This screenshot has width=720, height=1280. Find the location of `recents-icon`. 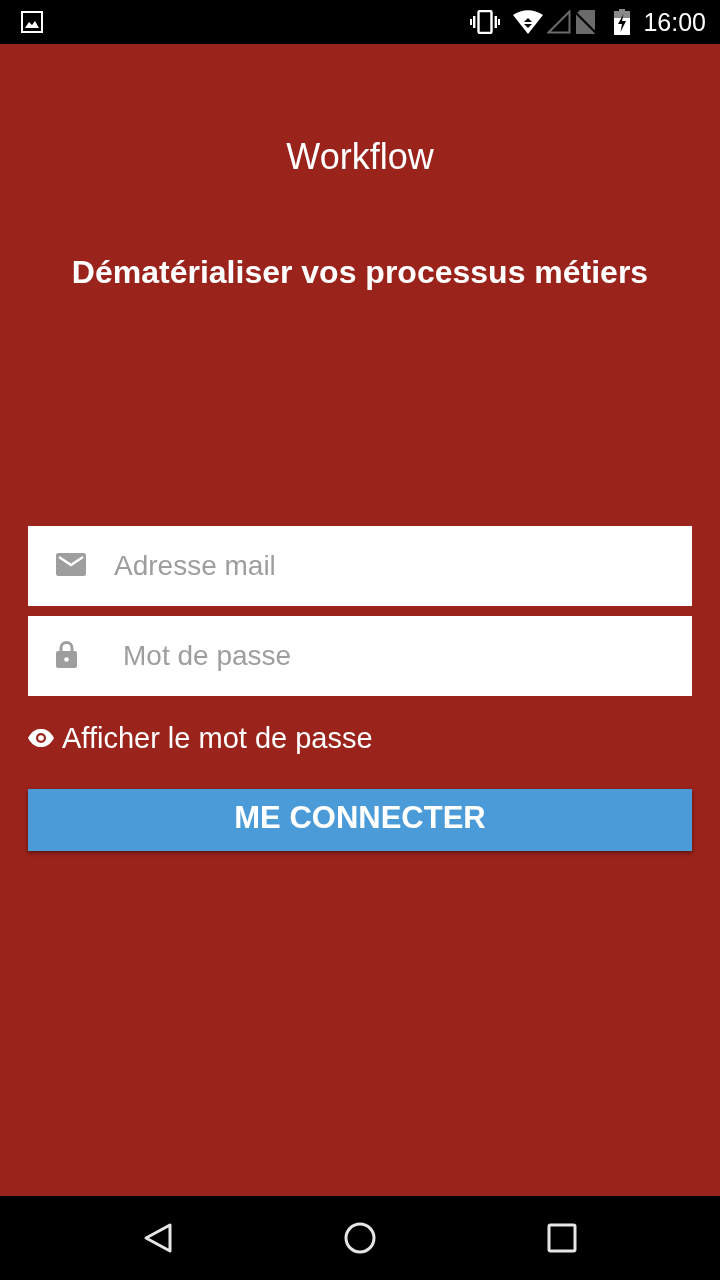

recents-icon is located at coordinates (562, 1238).